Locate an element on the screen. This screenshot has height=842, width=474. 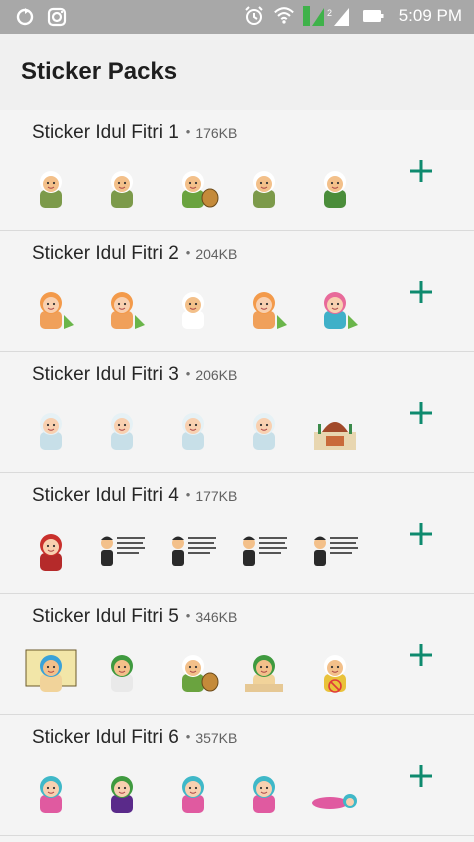
pack-size: 177KB is located at coordinates (216, 496).